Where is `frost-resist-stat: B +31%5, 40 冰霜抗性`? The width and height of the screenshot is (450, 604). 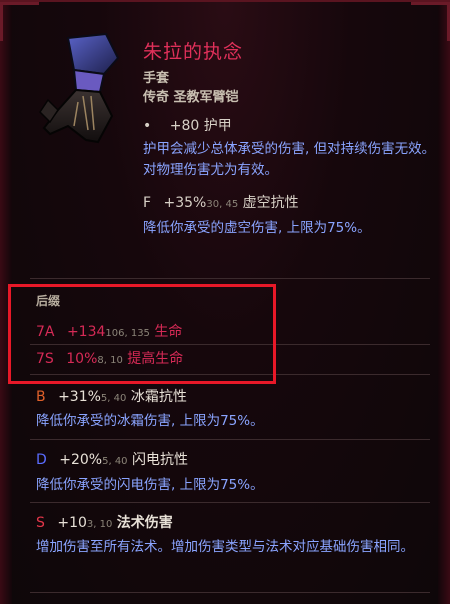
frost-resist-stat: B +31%5, 40 冰霜抗性 is located at coordinates (111, 396).